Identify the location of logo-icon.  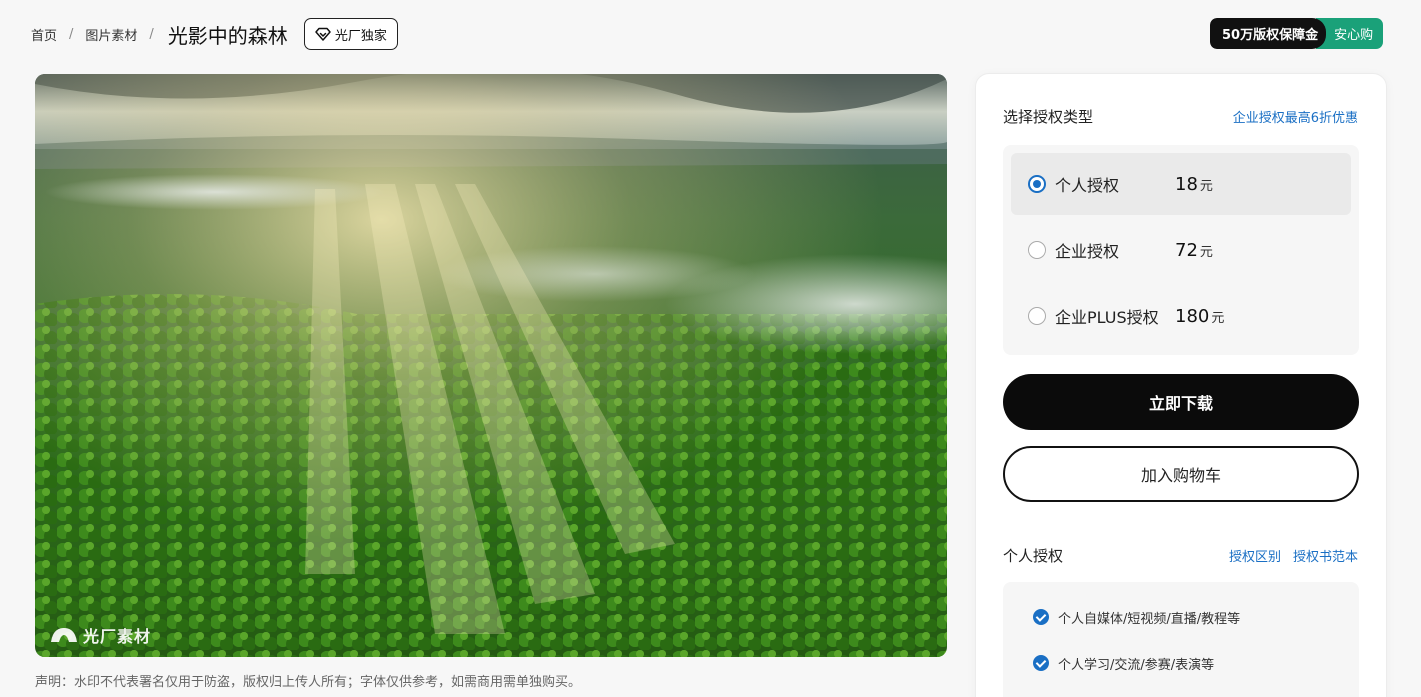
(64, 635).